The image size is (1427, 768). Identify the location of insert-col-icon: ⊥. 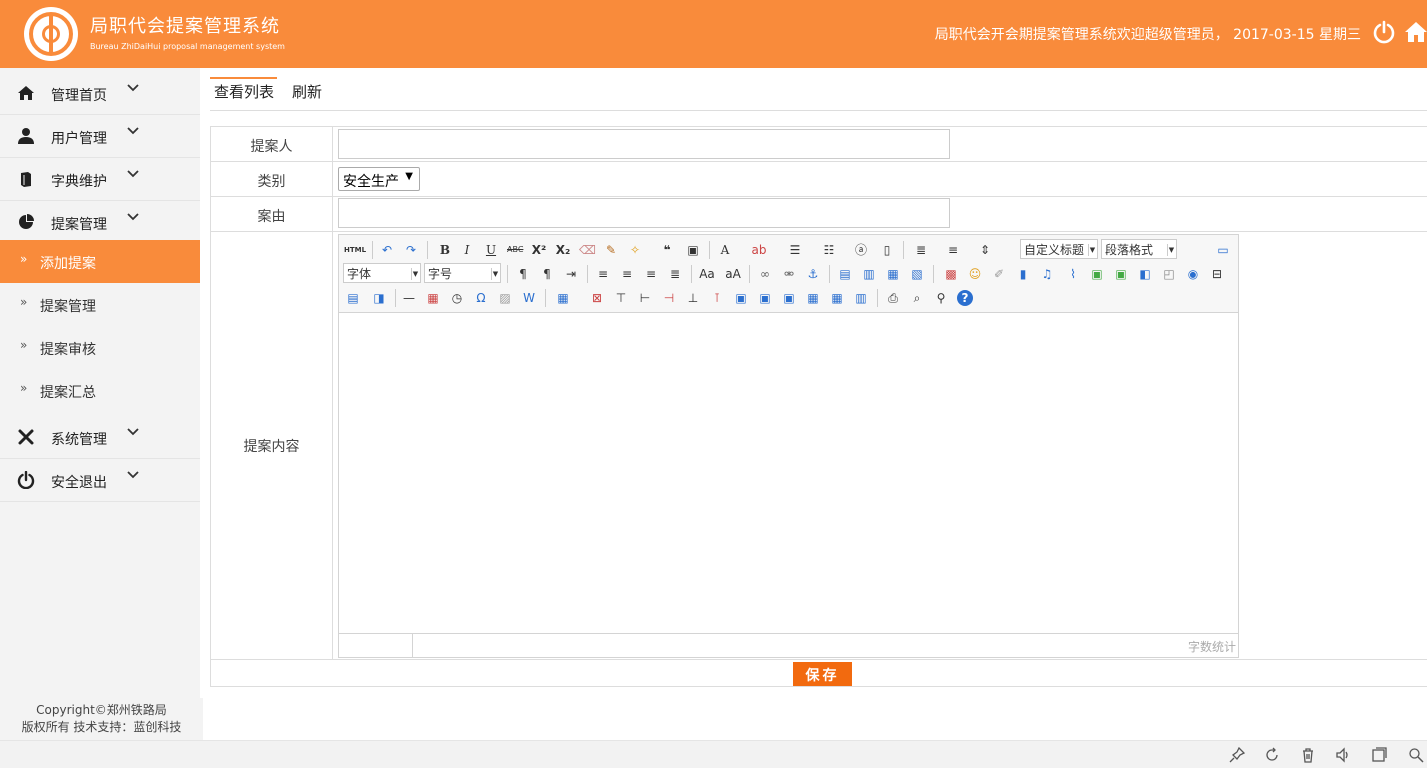
(693, 298).